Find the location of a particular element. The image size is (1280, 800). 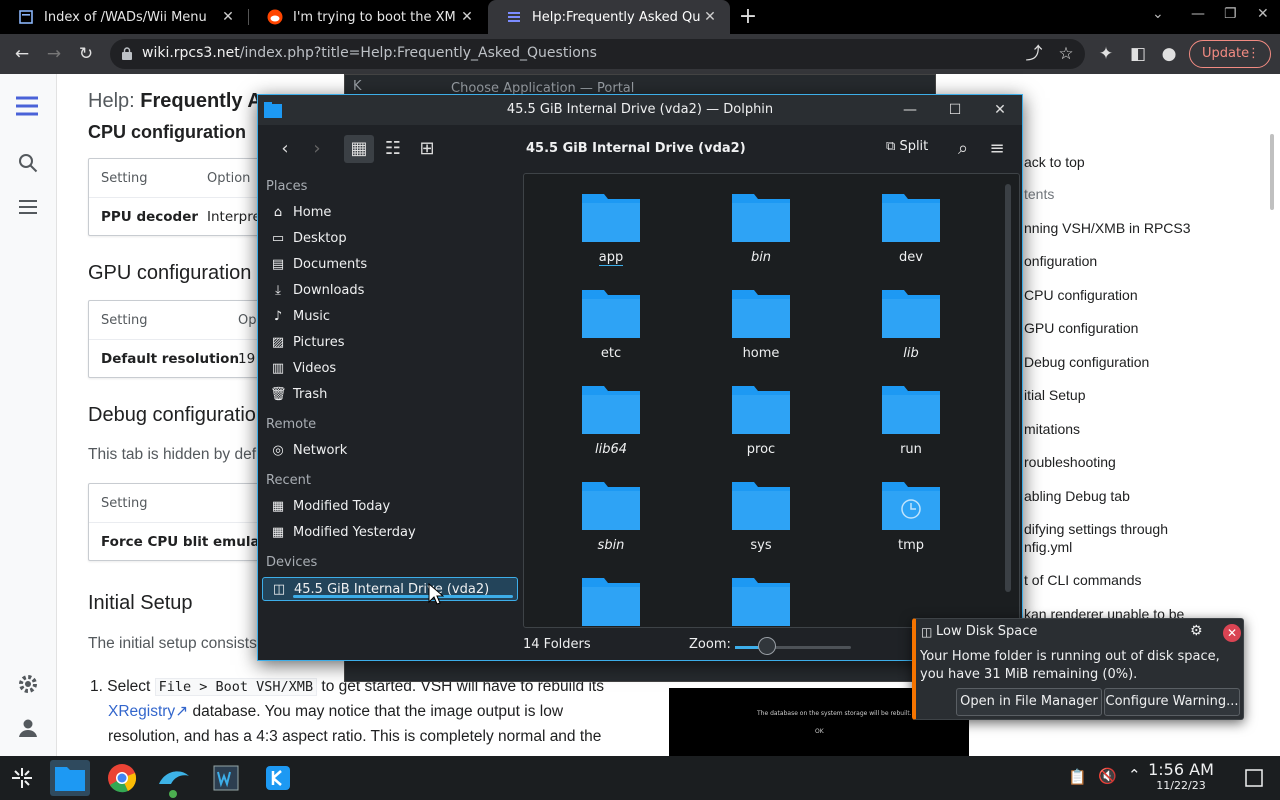

places-item-downloads: ⤓ Downloads is located at coordinates (390, 291).